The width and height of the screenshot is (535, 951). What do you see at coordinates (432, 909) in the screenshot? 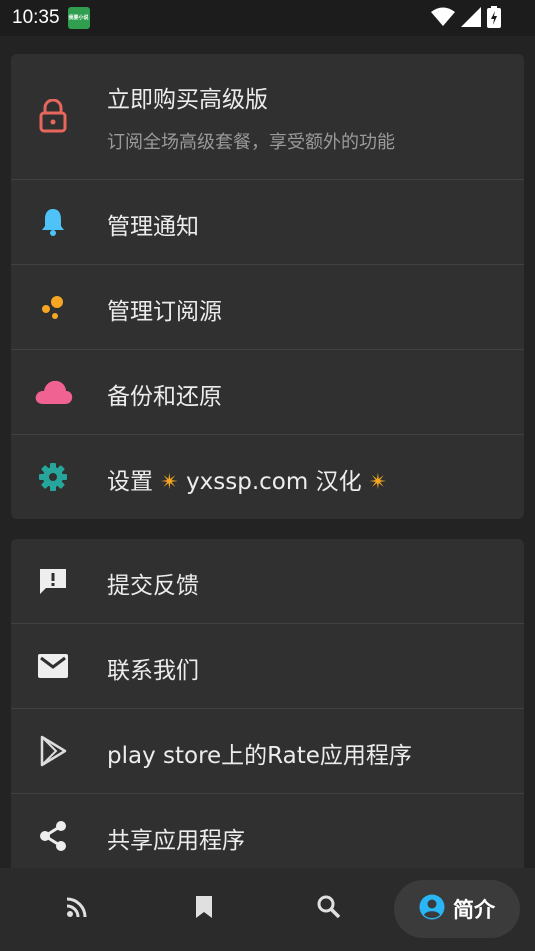
I see `profile-icon` at bounding box center [432, 909].